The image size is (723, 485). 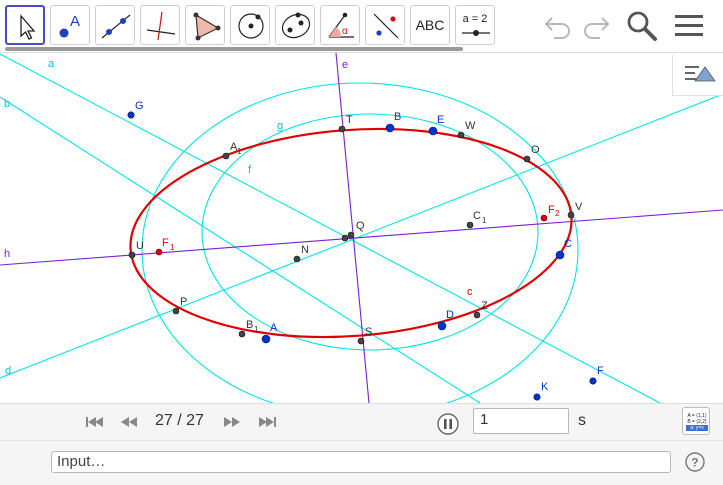 I want to click on label-U: U, so click(x=140, y=246).